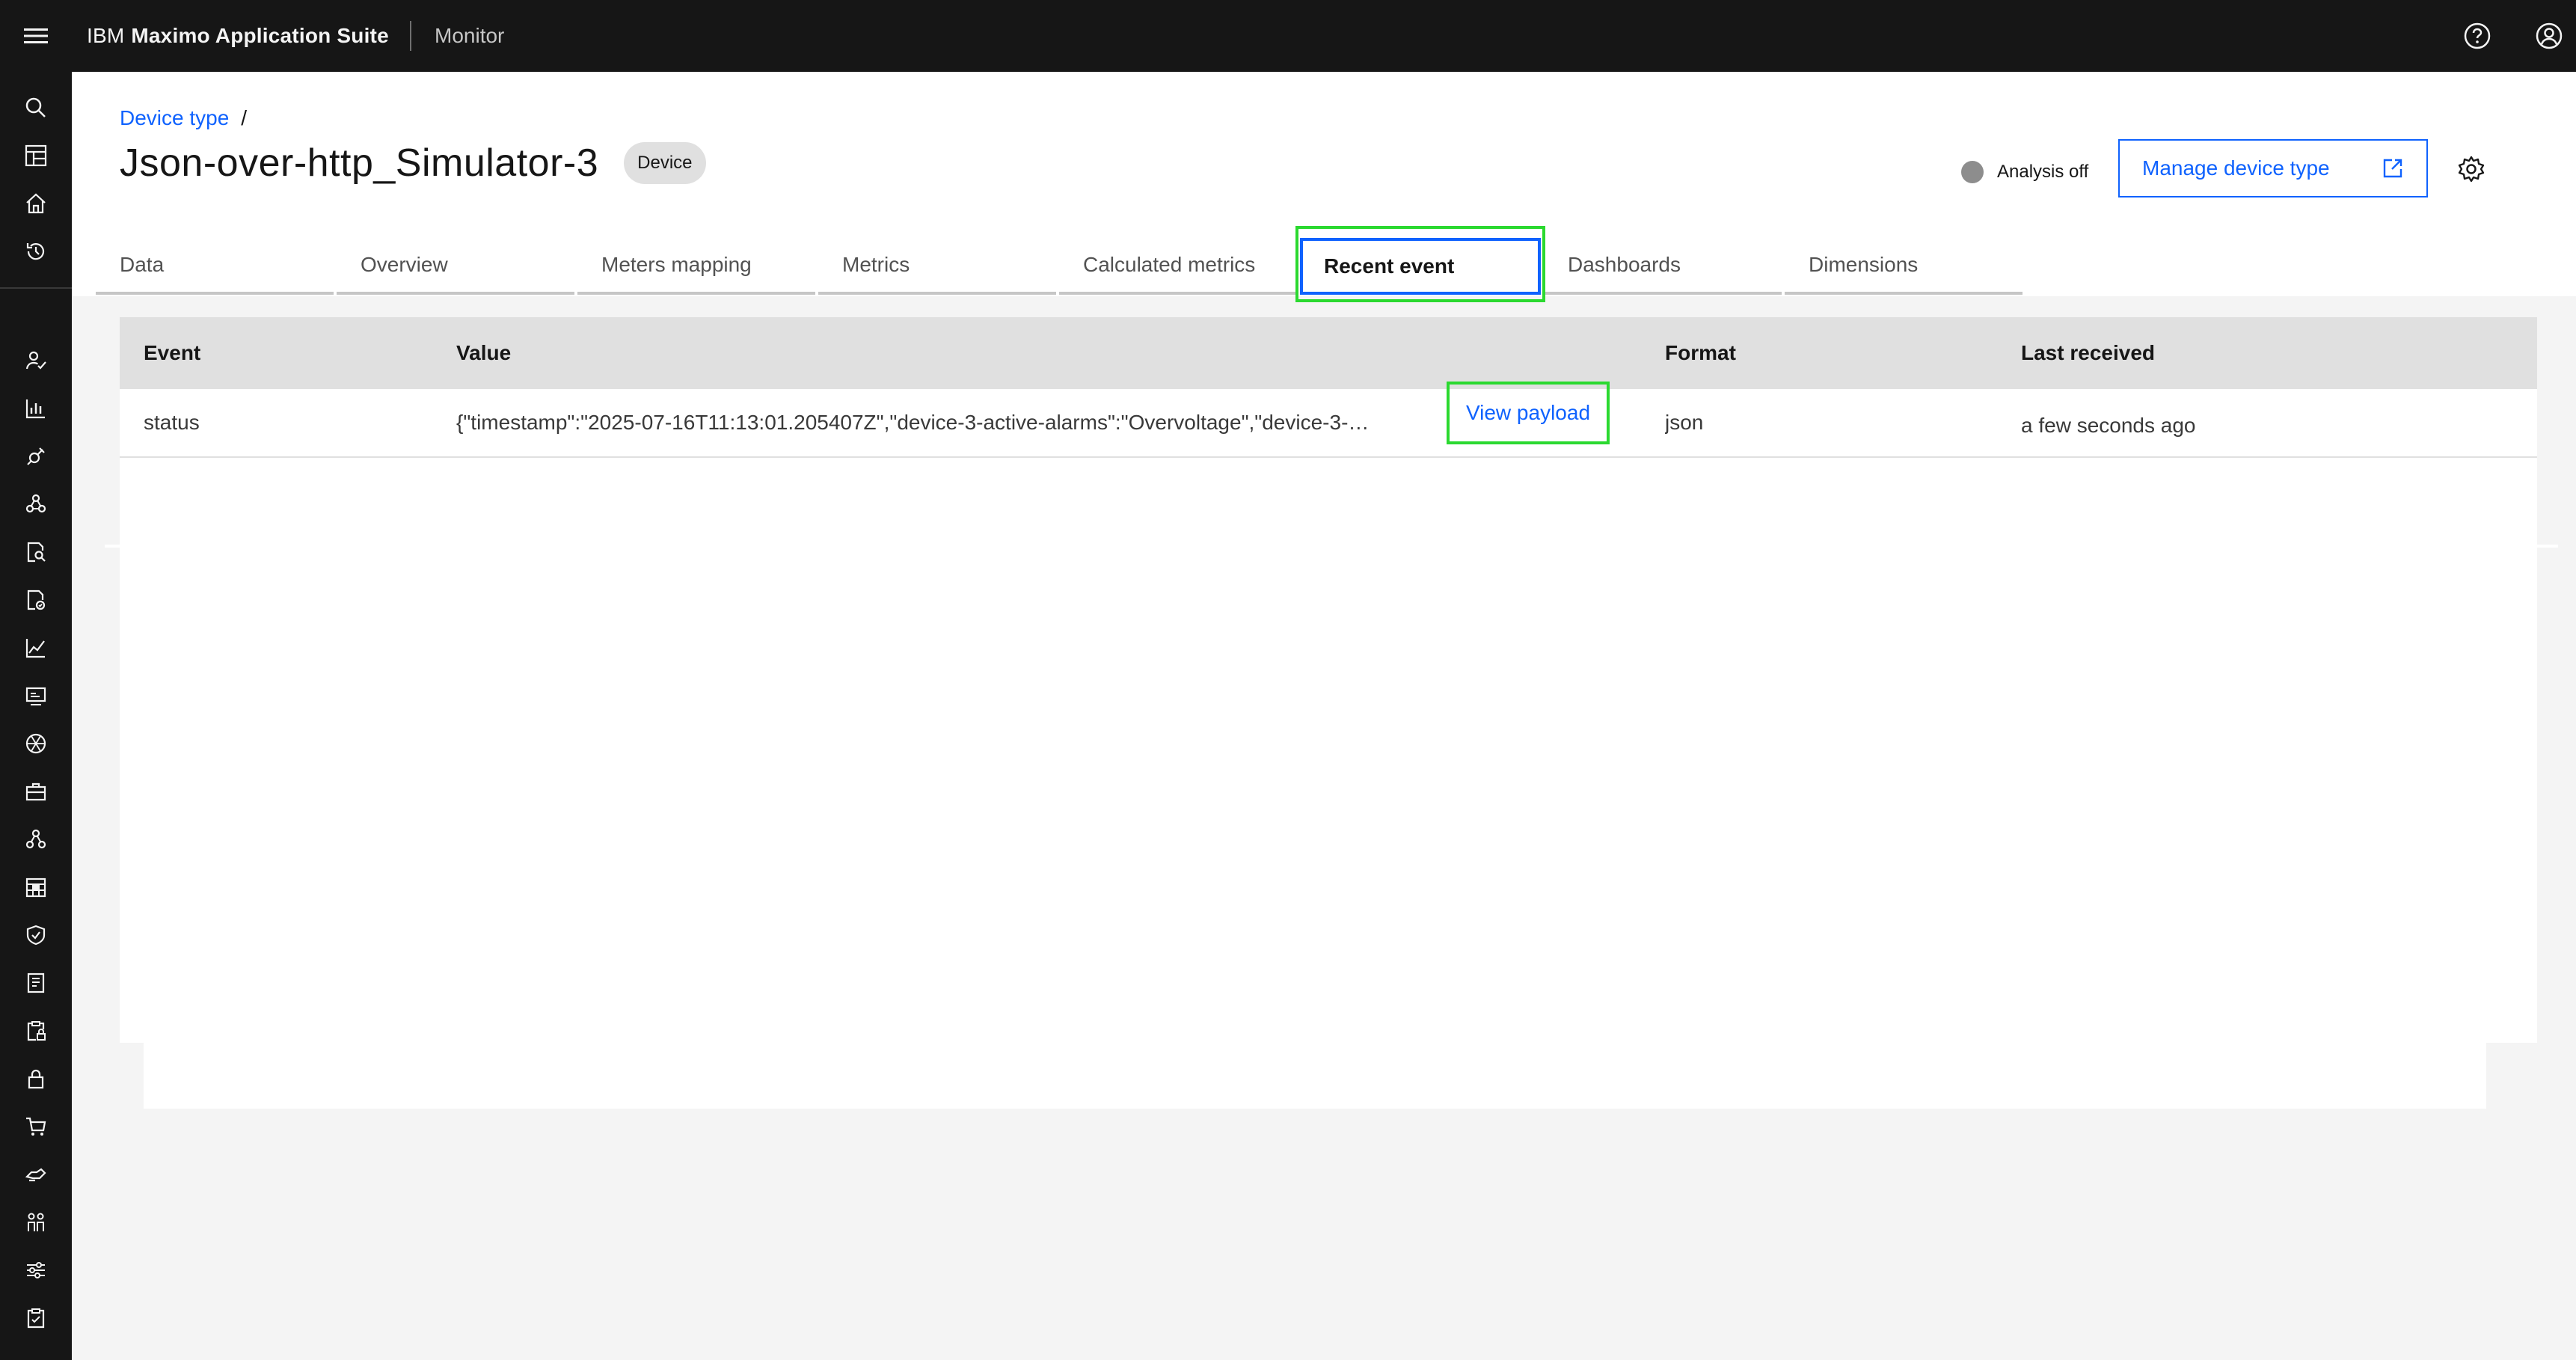  I want to click on toolbox-icon, so click(36, 791).